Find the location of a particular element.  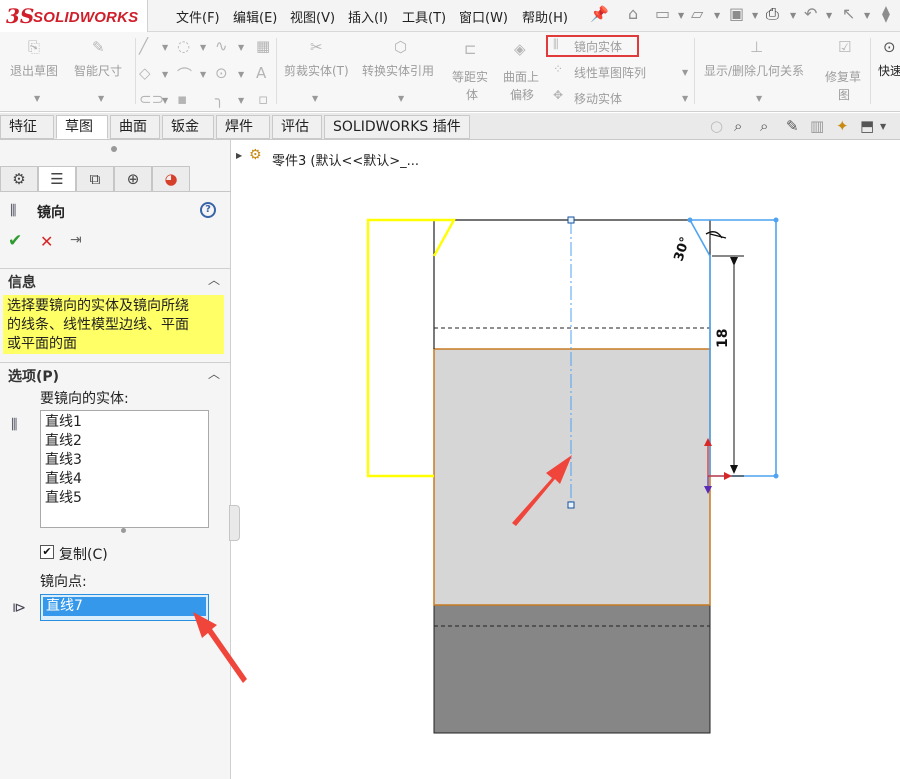

annotation-arrow-mirror-point is located at coordinates (220, 647).